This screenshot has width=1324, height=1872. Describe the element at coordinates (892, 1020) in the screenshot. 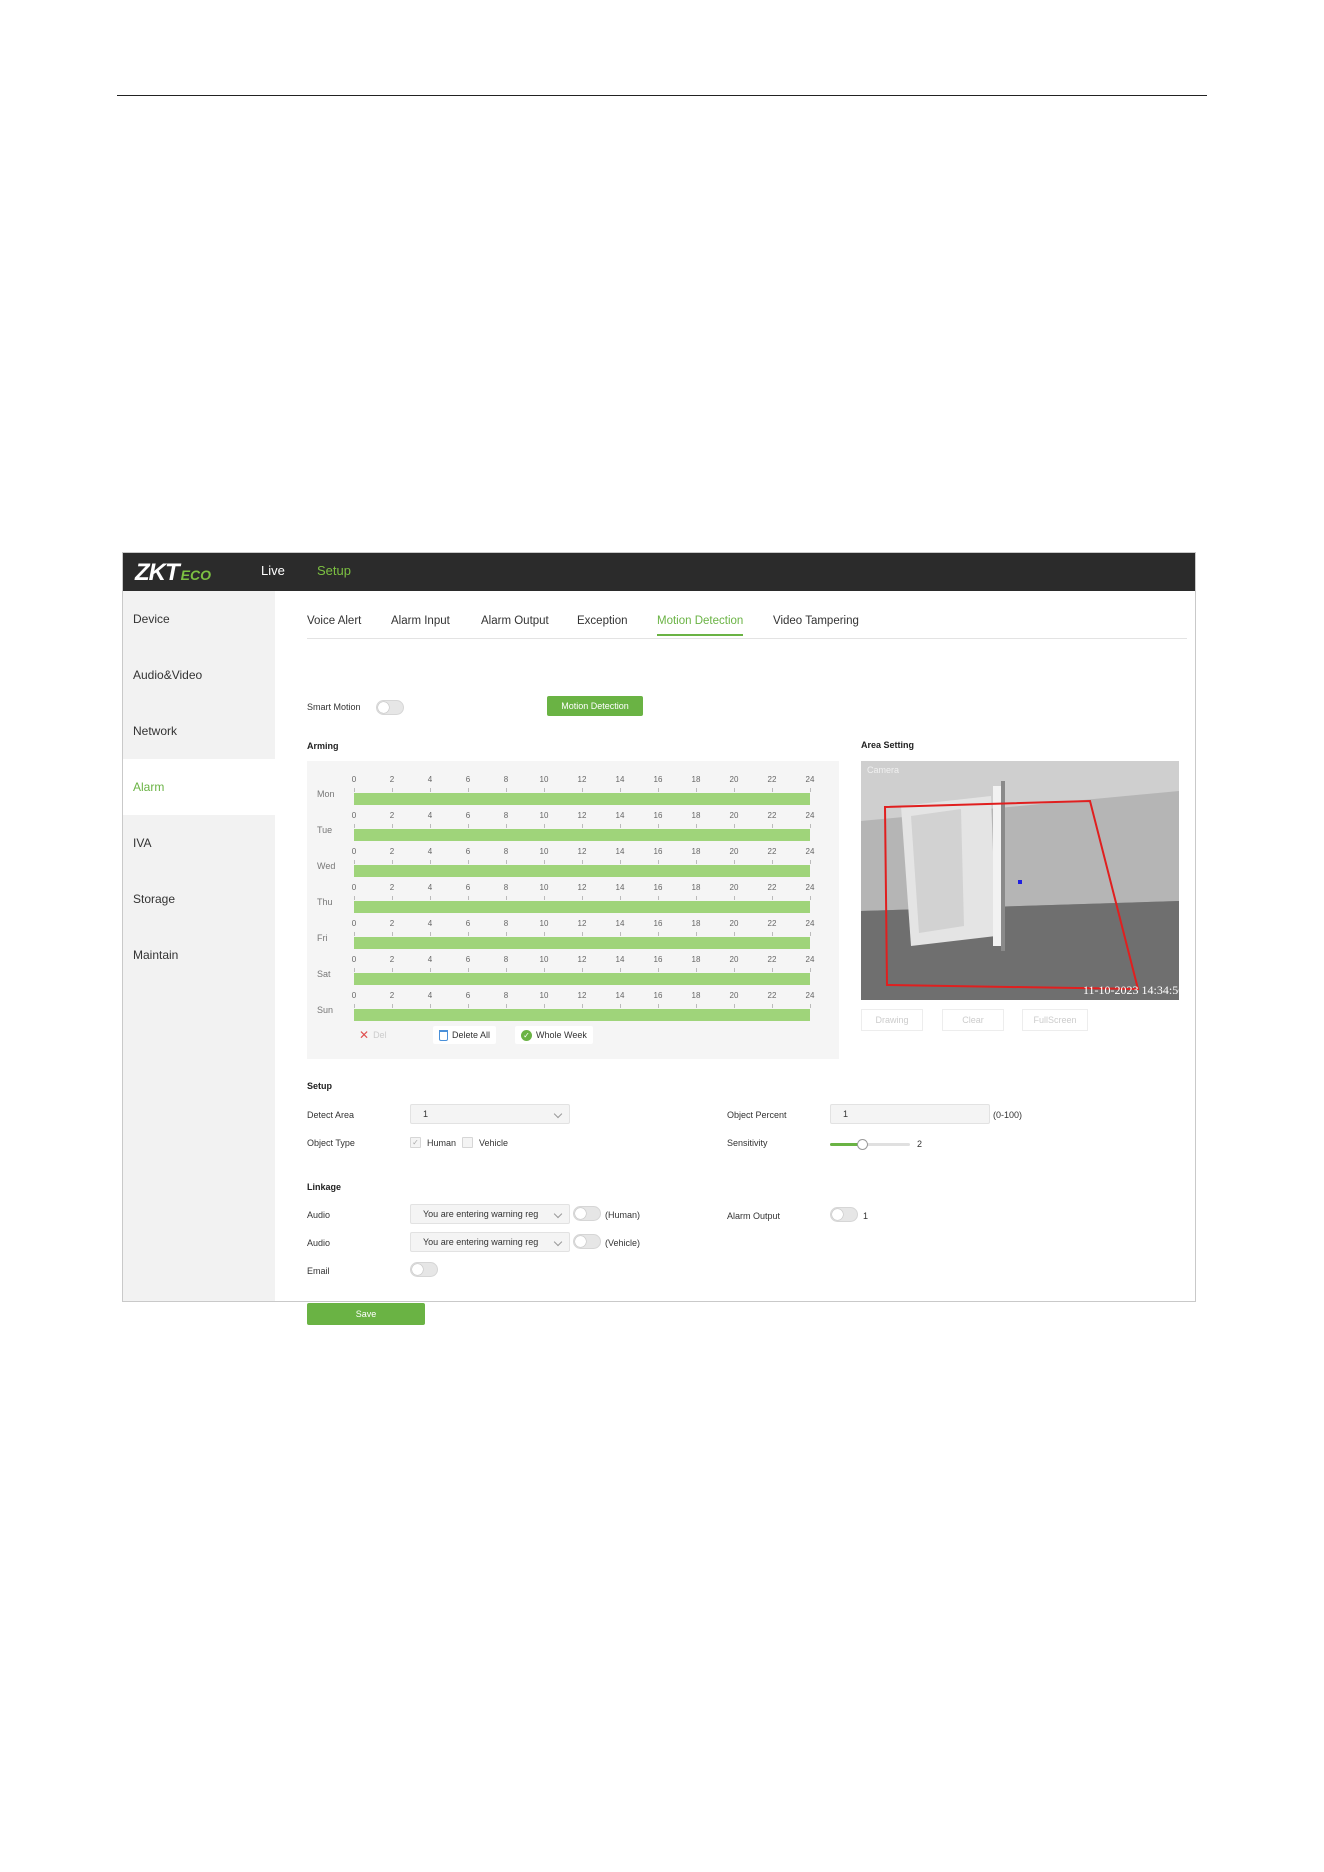

I see `drawing-button: Drawing` at that location.